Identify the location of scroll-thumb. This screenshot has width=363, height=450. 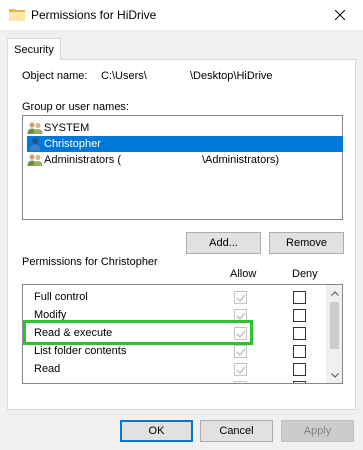
(334, 325).